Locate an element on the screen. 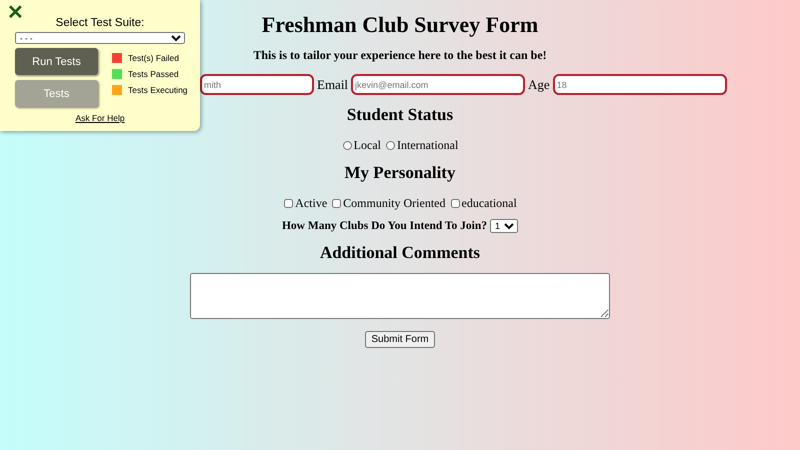 This screenshot has height=450, width=800. close-icon: ✕ is located at coordinates (15, 13).